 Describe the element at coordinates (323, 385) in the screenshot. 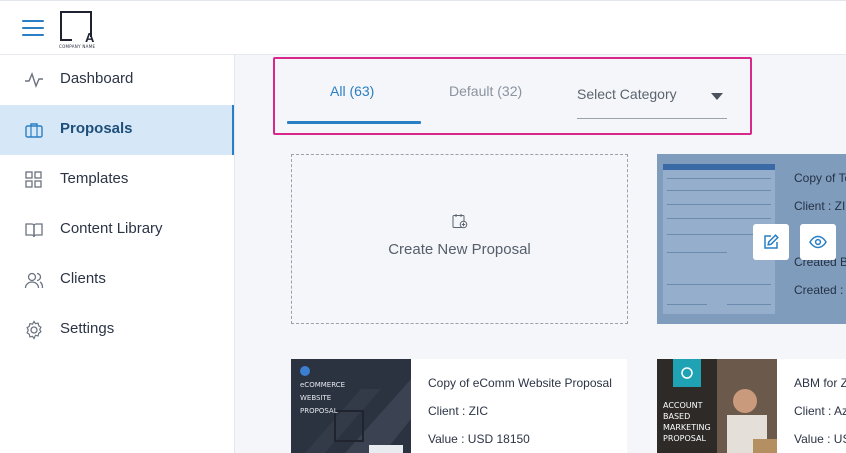

I see `thumbnail-text: eCOMMERCE` at that location.